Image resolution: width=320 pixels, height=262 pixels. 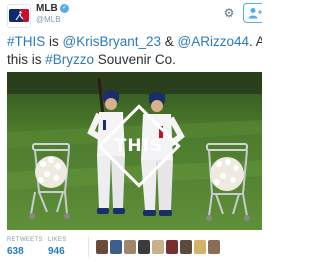 I want to click on tweet-stats: RETWEETS 638 LIKES 946, so click(x=131, y=247).